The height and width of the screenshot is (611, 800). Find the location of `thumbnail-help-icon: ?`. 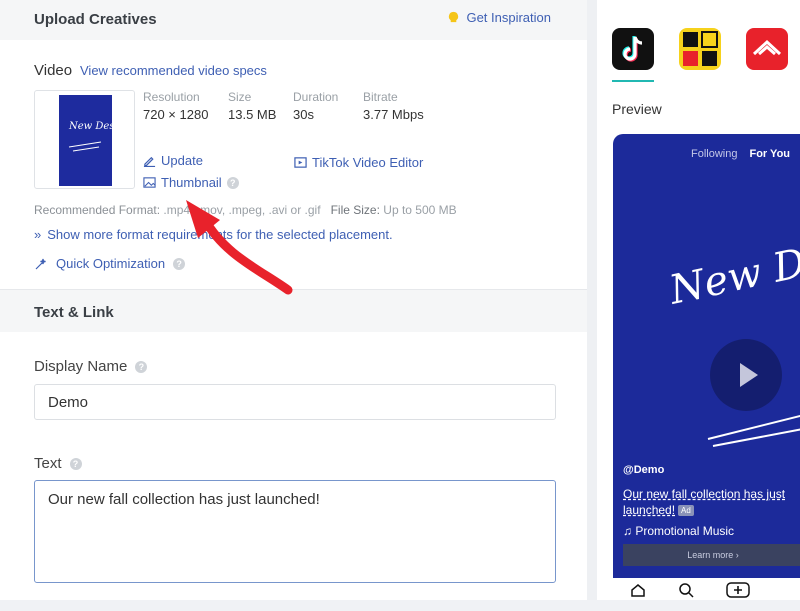

thumbnail-help-icon: ? is located at coordinates (232, 182).